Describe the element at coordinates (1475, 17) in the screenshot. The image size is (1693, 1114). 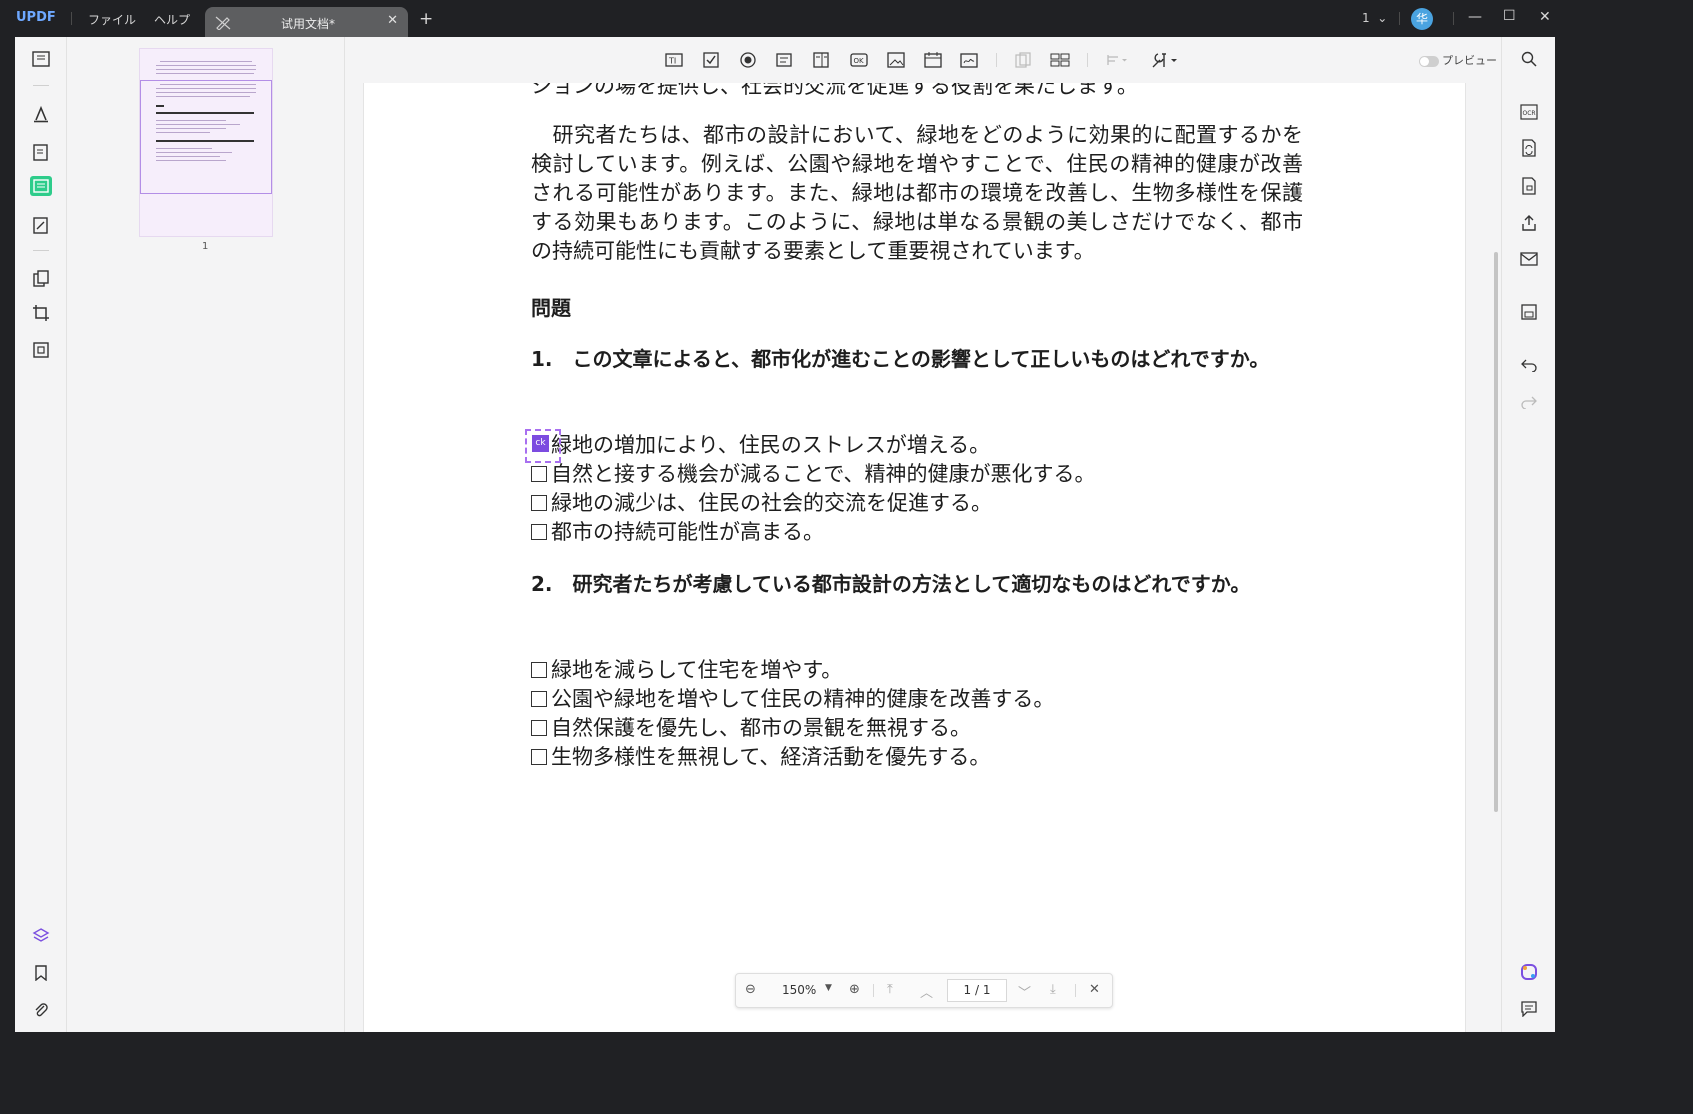
I see `minimize-icon: —` at that location.